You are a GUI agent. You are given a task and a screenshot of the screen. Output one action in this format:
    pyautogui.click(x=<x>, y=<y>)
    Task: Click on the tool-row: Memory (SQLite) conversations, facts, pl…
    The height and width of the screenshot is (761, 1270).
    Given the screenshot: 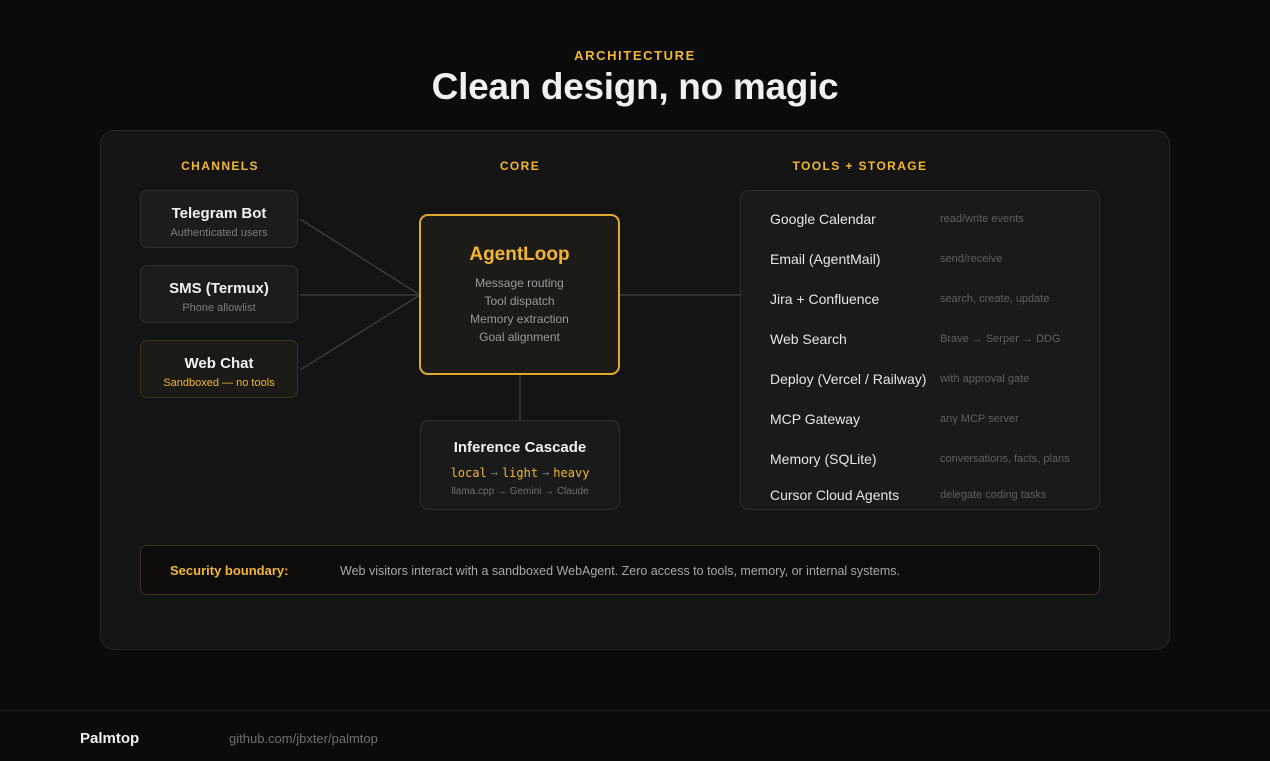 What is the action you would take?
    pyautogui.click(x=934, y=461)
    